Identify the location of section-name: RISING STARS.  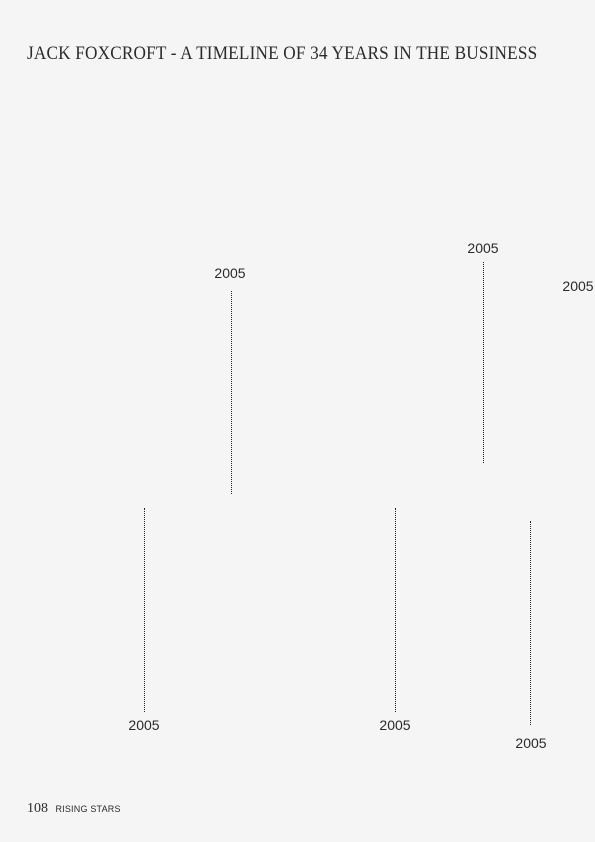
(88, 809).